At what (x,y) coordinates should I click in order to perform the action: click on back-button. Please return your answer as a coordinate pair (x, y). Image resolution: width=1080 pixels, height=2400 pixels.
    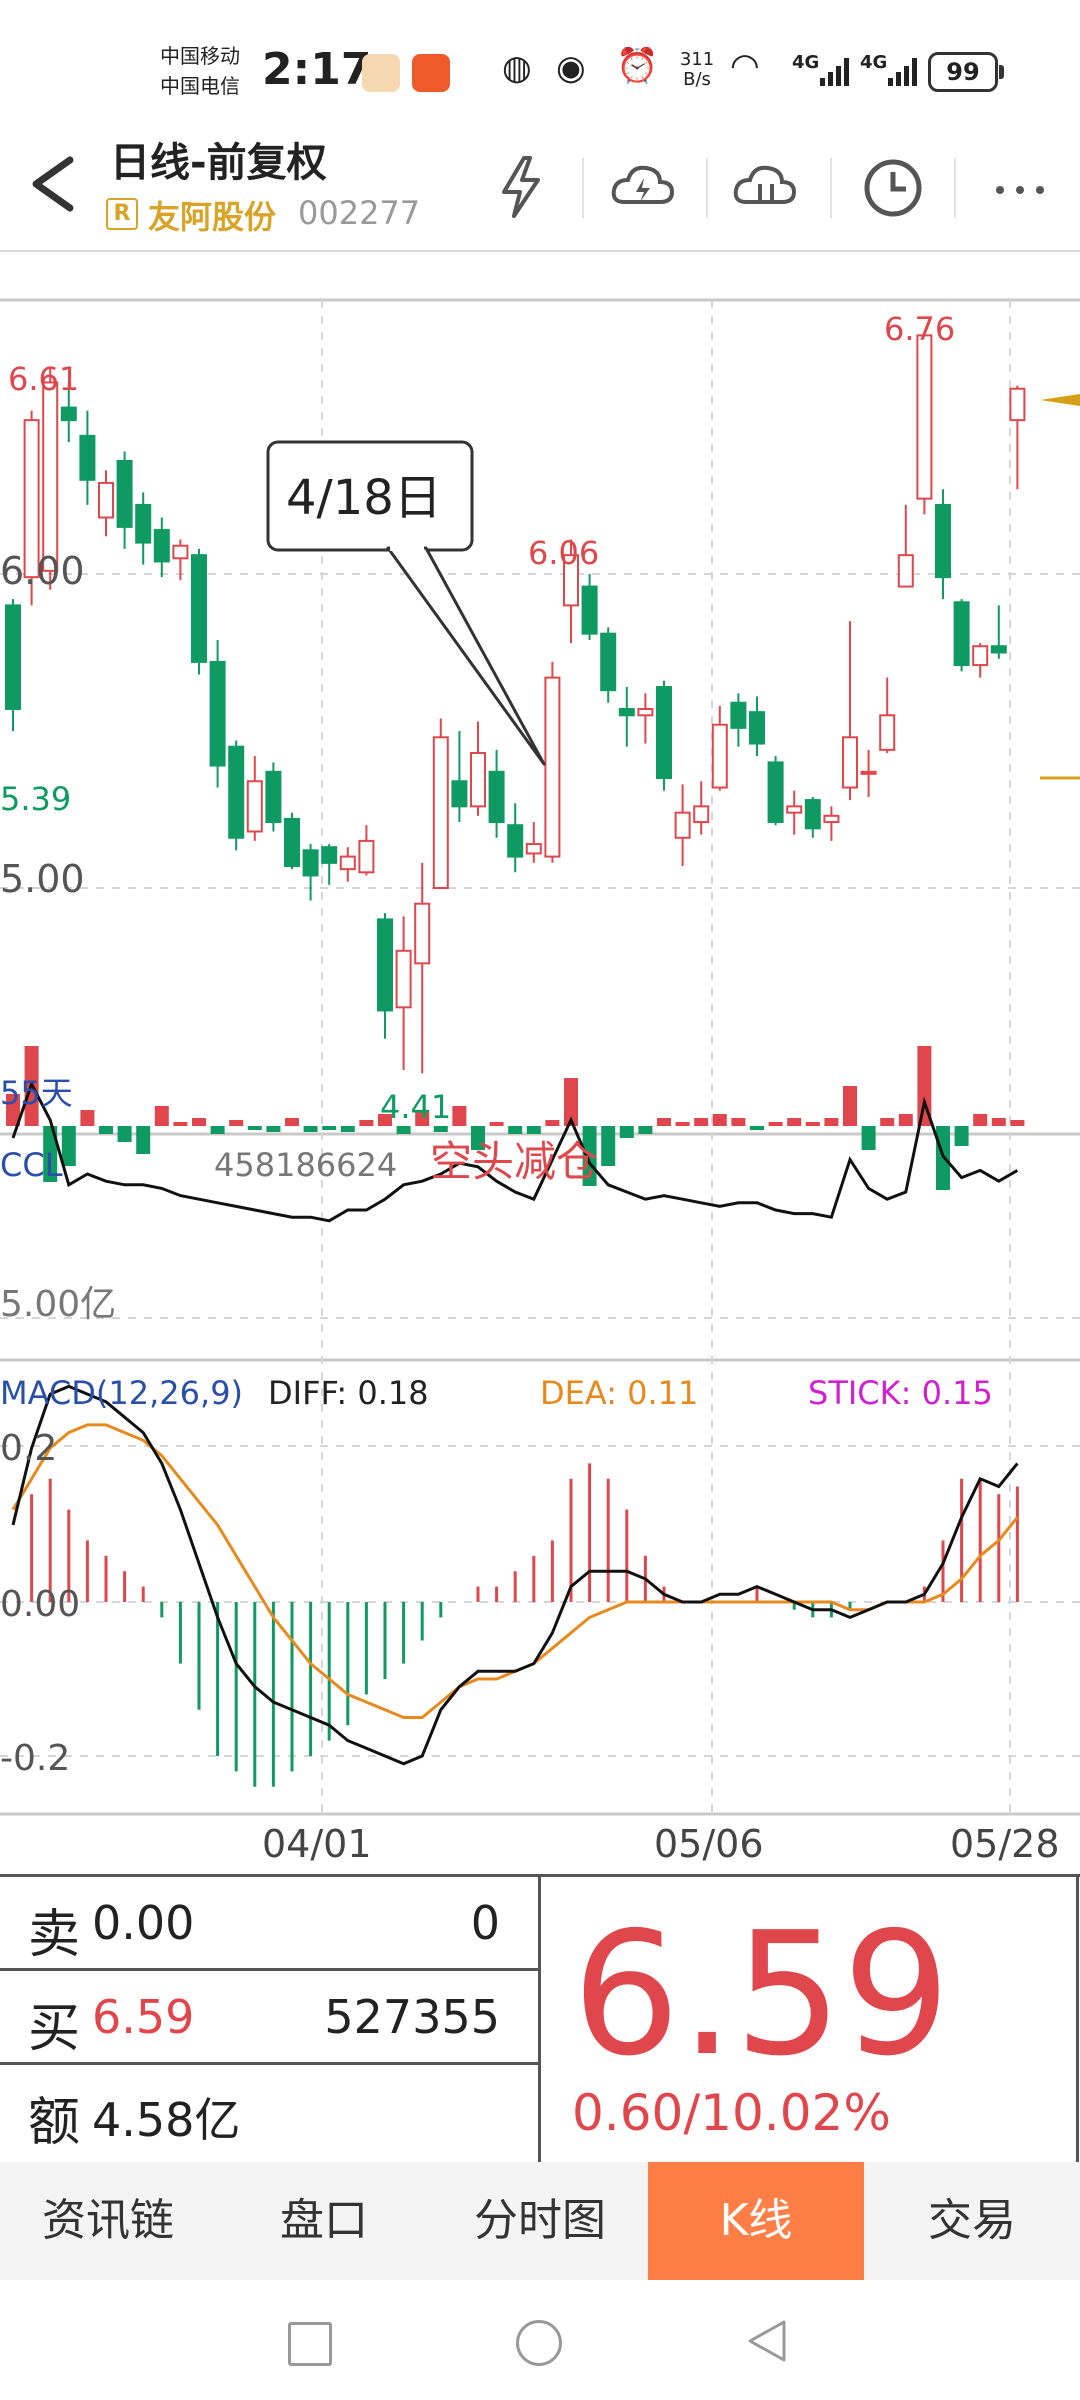
    Looking at the image, I should click on (767, 2341).